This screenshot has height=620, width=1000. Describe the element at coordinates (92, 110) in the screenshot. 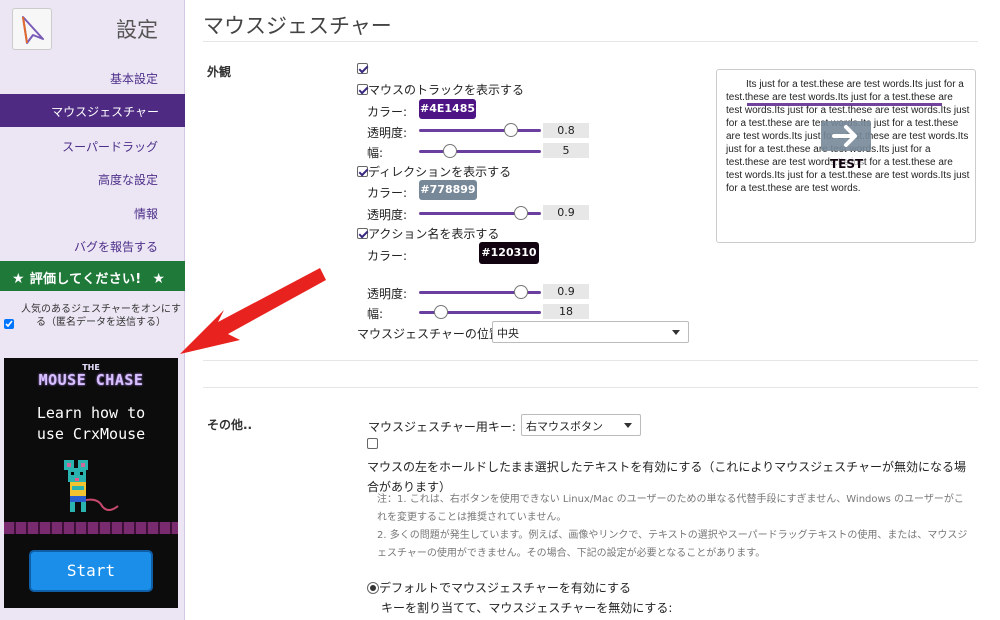

I see `sidebar-item-mouse-gesture: マウスジェスチャー` at that location.